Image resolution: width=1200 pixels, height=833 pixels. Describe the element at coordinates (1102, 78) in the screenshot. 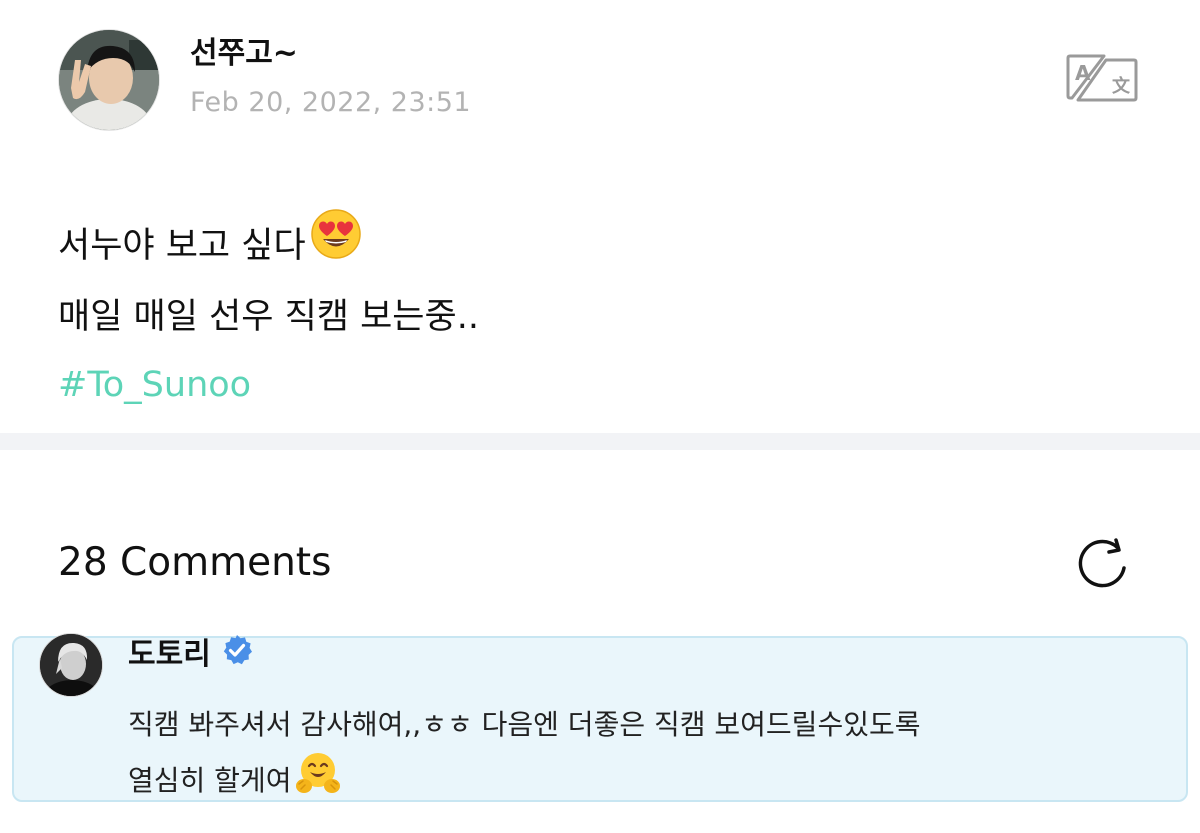

I see `translate-icon: A 文` at that location.